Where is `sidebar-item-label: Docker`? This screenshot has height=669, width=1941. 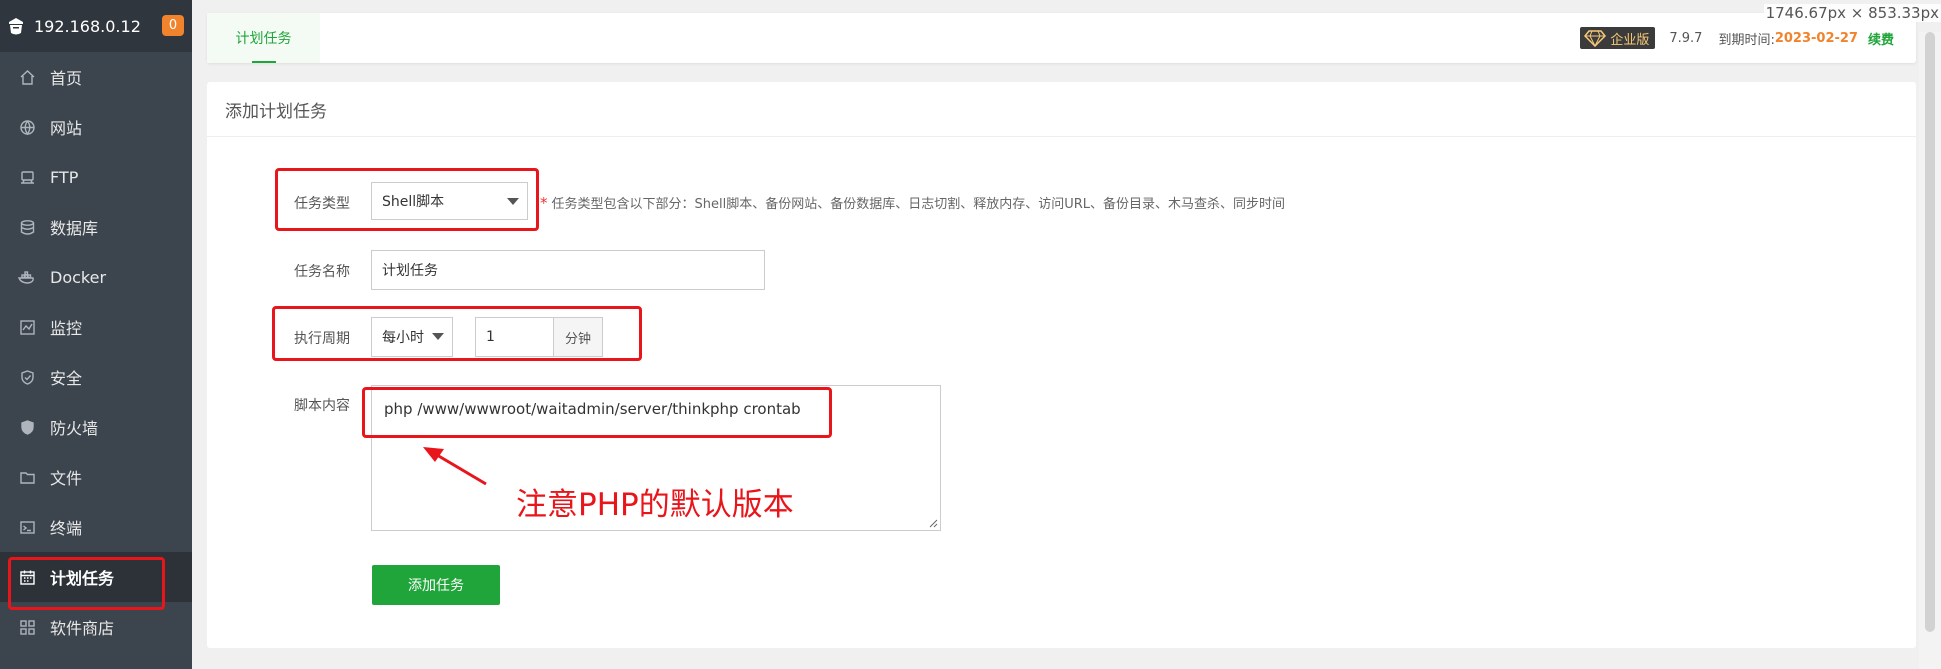
sidebar-item-label: Docker is located at coordinates (78, 277).